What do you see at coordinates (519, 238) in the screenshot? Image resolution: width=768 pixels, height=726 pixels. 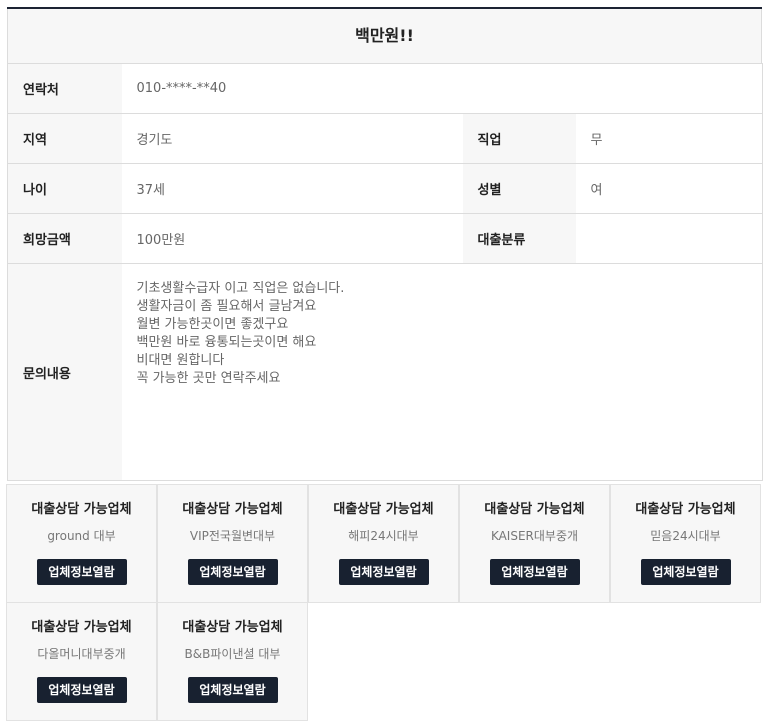 I see `loan-type-label: 대출분류` at bounding box center [519, 238].